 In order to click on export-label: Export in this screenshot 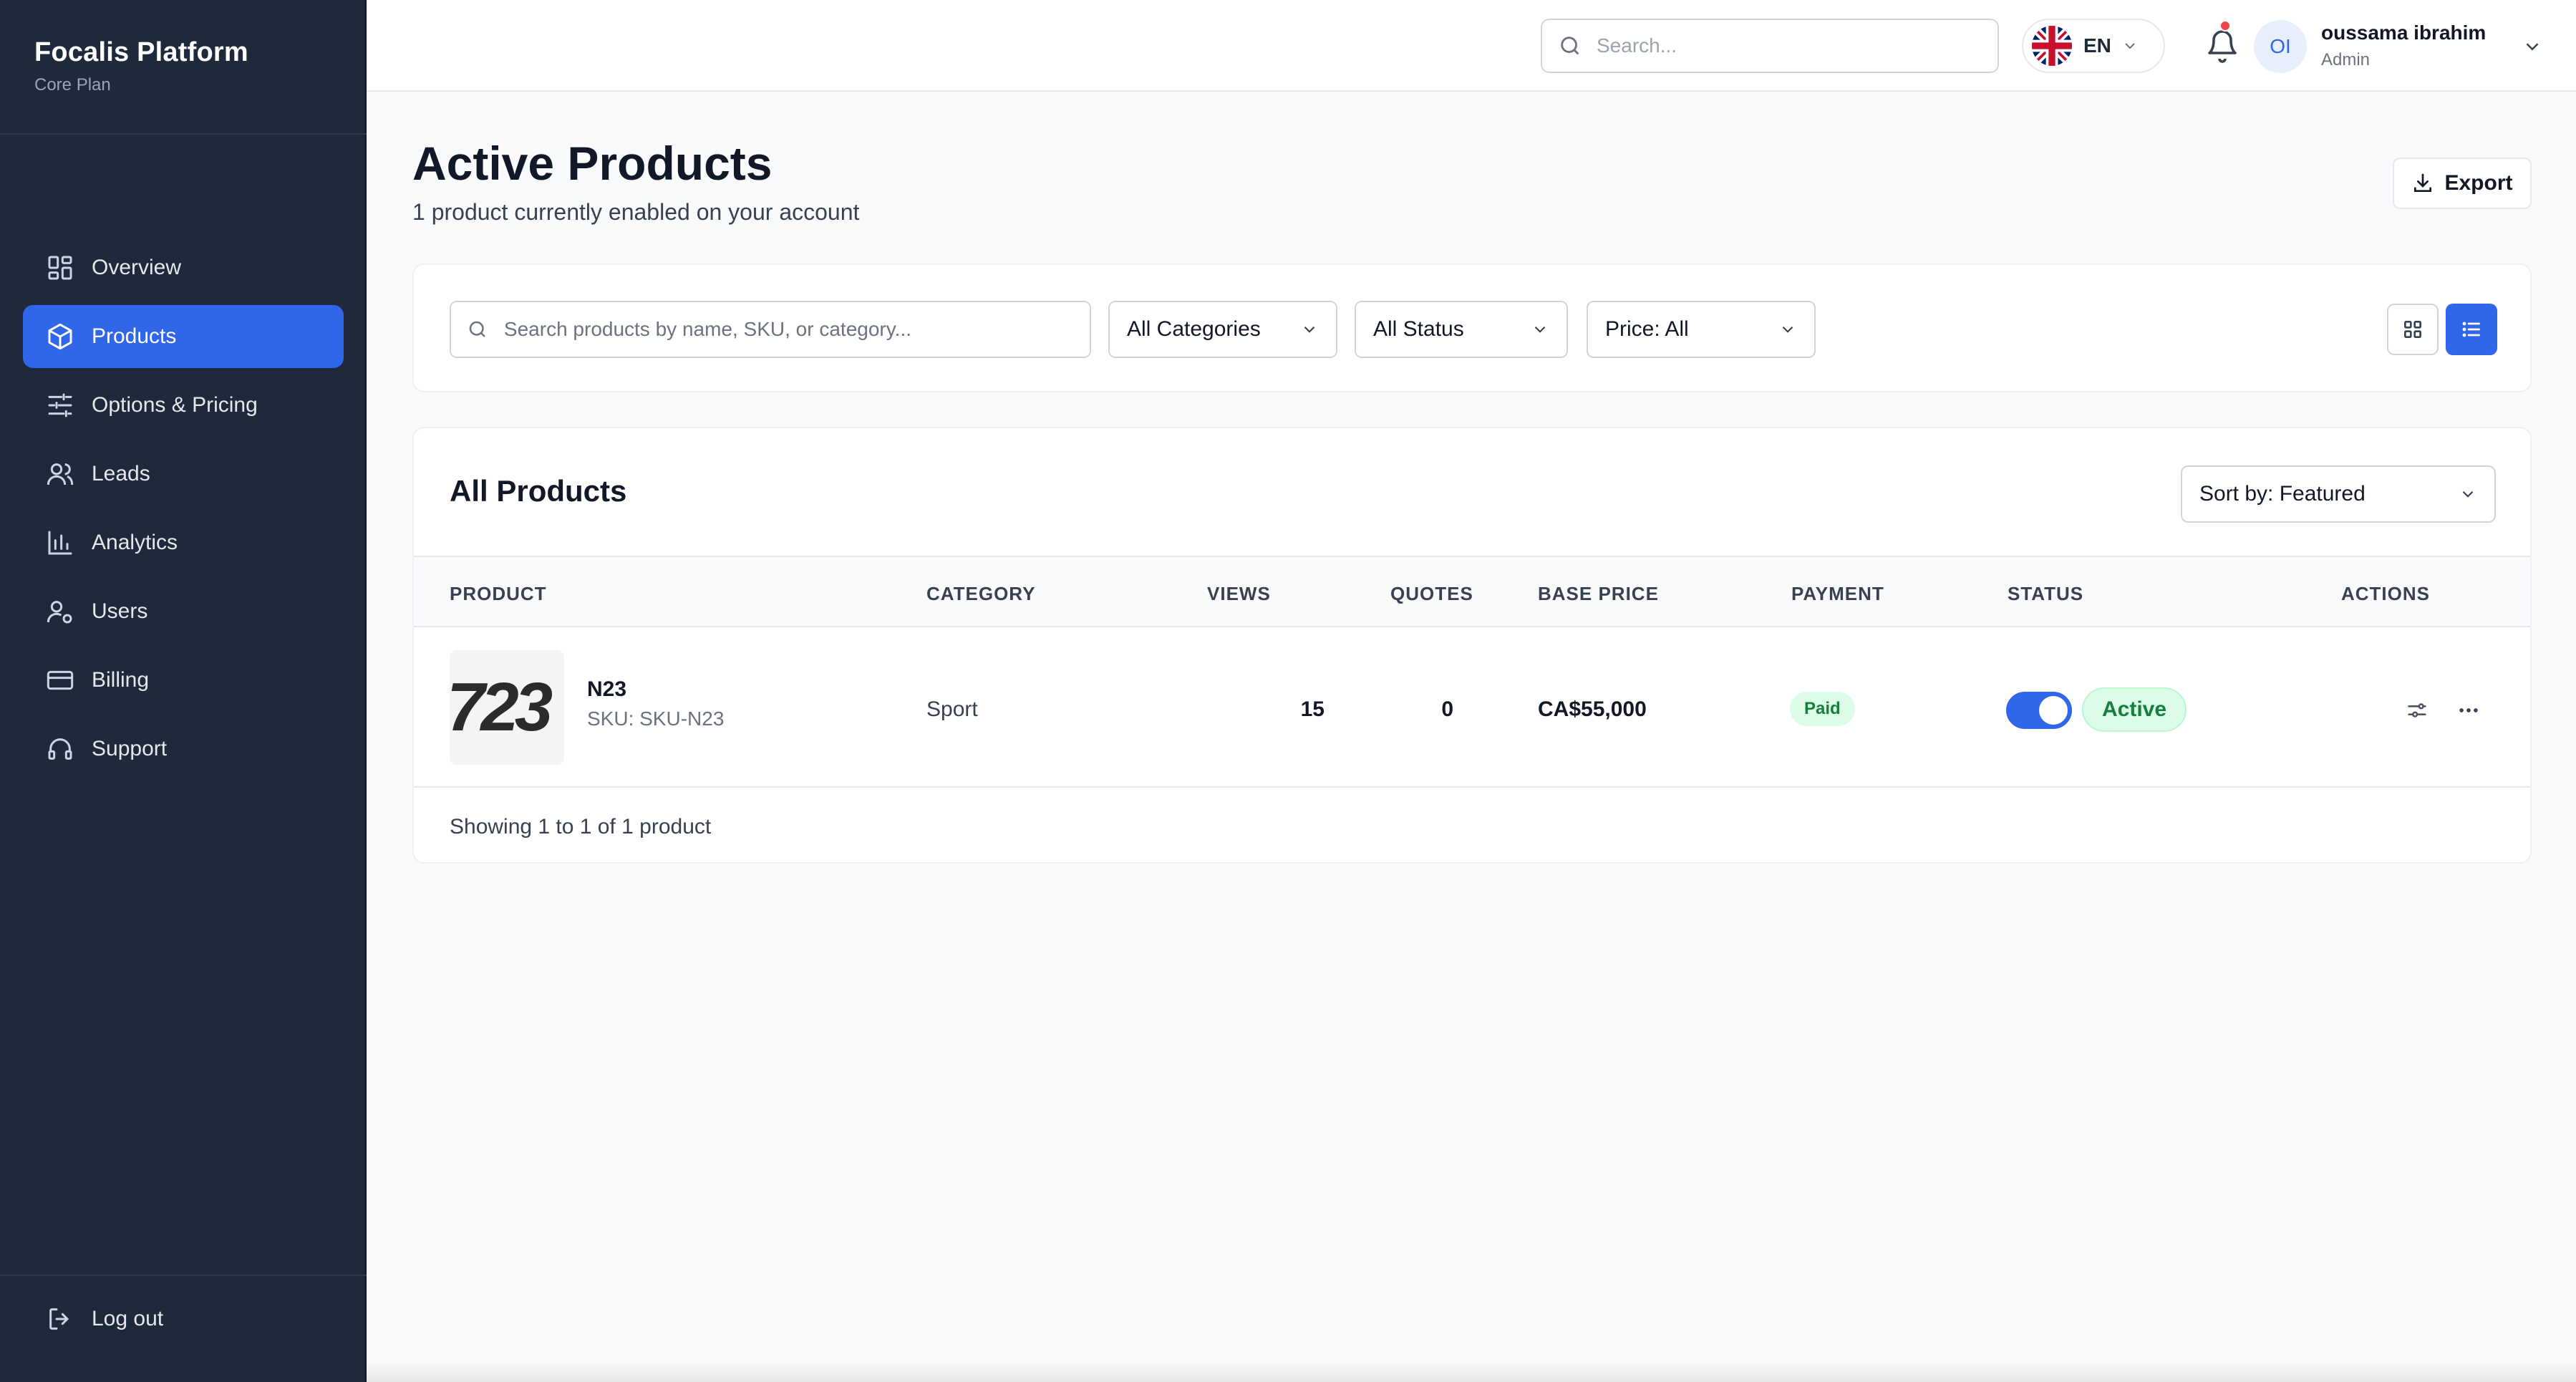, I will do `click(2479, 183)`.